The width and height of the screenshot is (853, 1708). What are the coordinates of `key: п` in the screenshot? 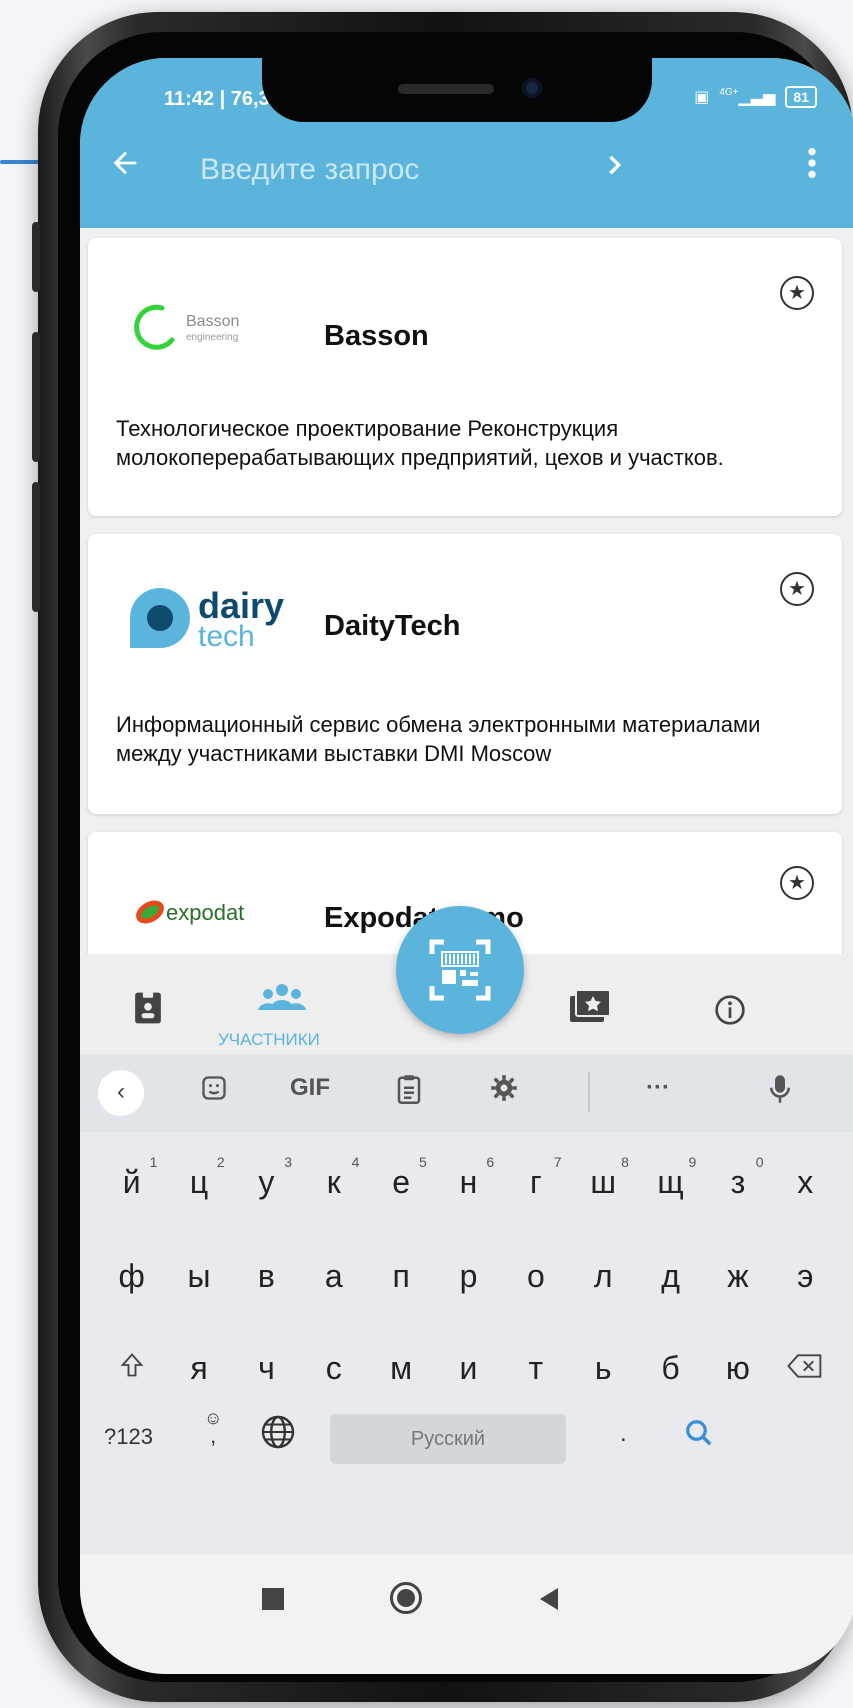 It's located at (400, 1276).